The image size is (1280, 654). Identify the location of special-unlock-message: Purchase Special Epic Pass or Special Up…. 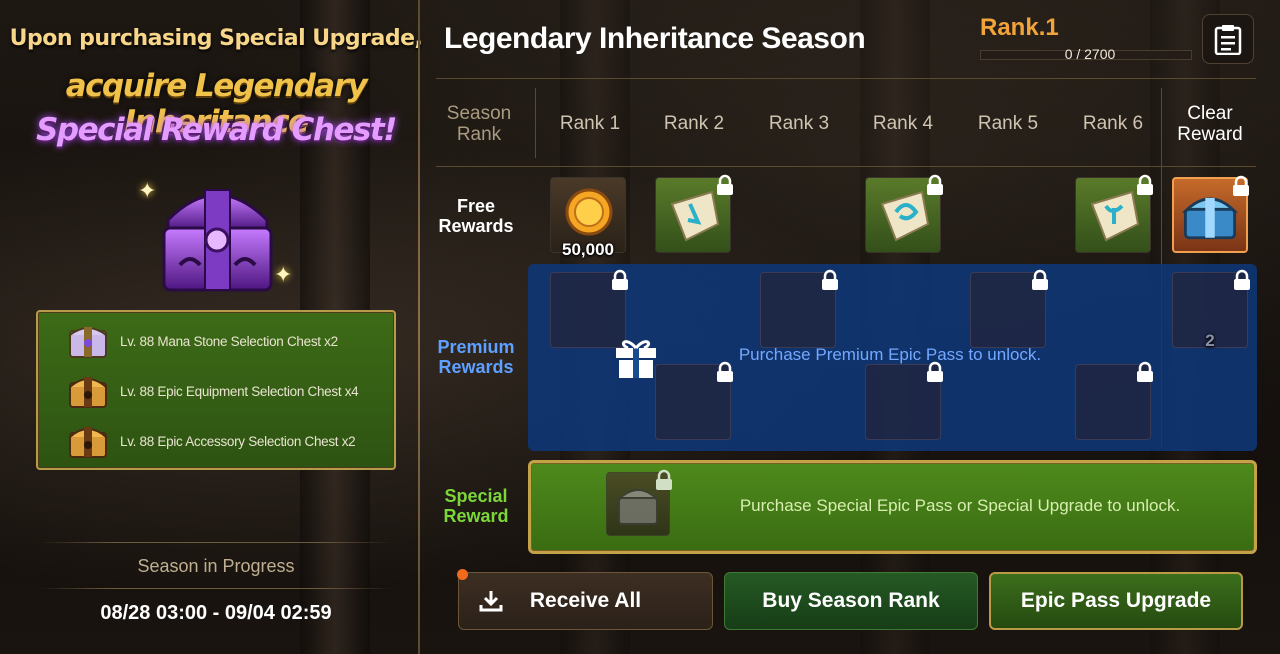
(960, 505).